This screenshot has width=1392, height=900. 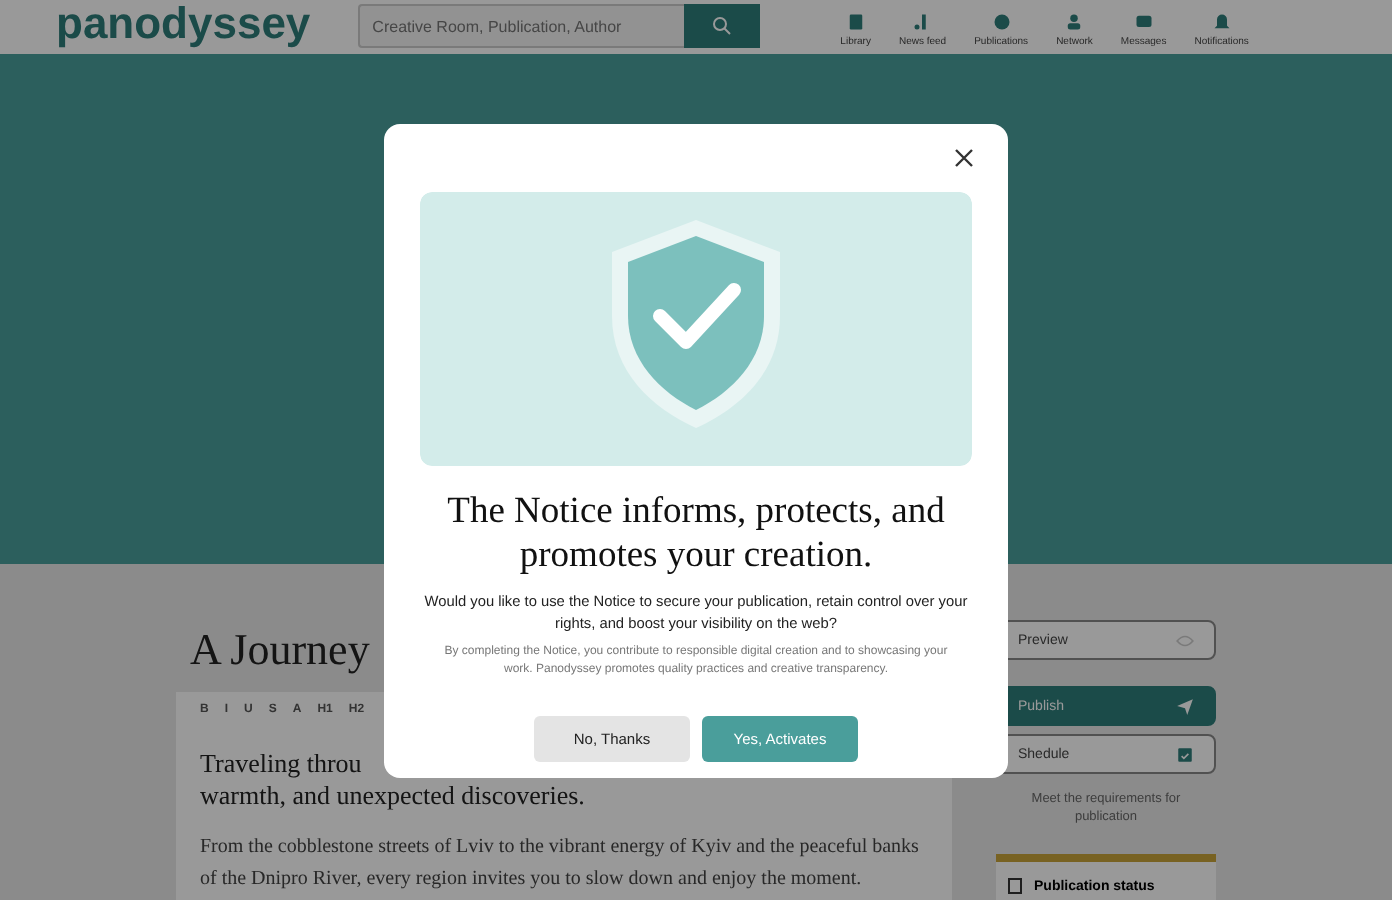 I want to click on heading-text: warmth, and unexpected discoveries., so click(x=393, y=796).